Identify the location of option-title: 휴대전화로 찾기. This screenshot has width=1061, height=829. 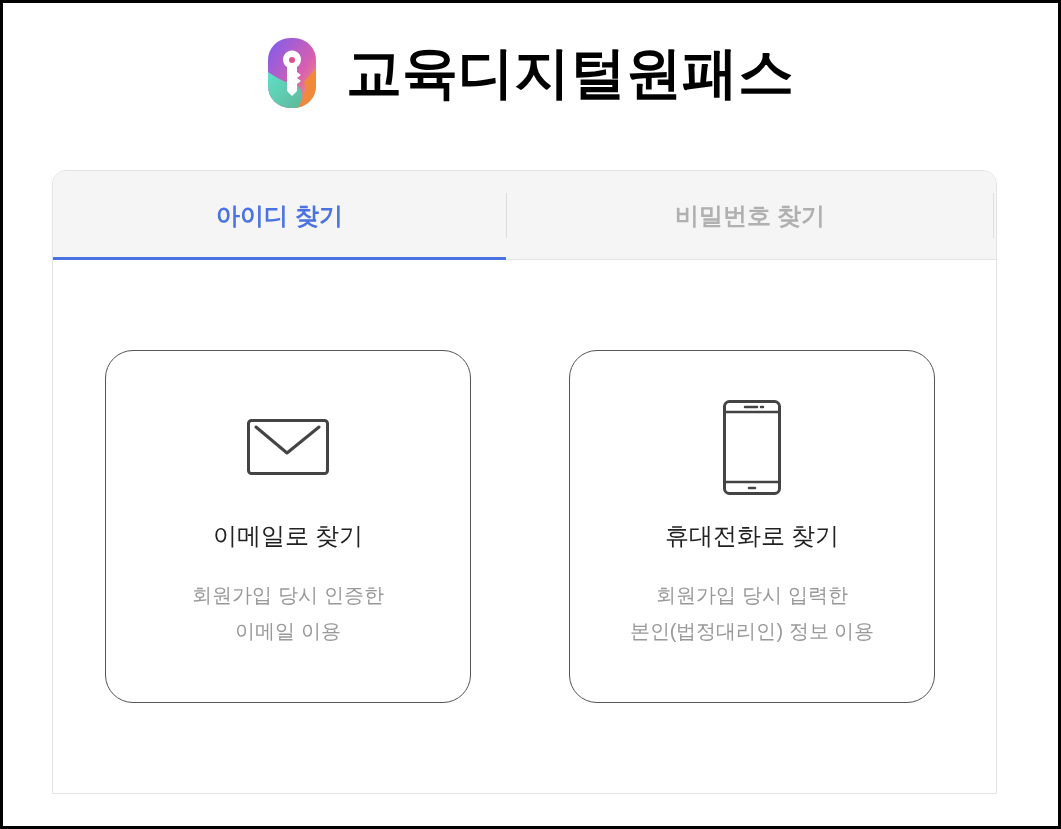
(752, 536).